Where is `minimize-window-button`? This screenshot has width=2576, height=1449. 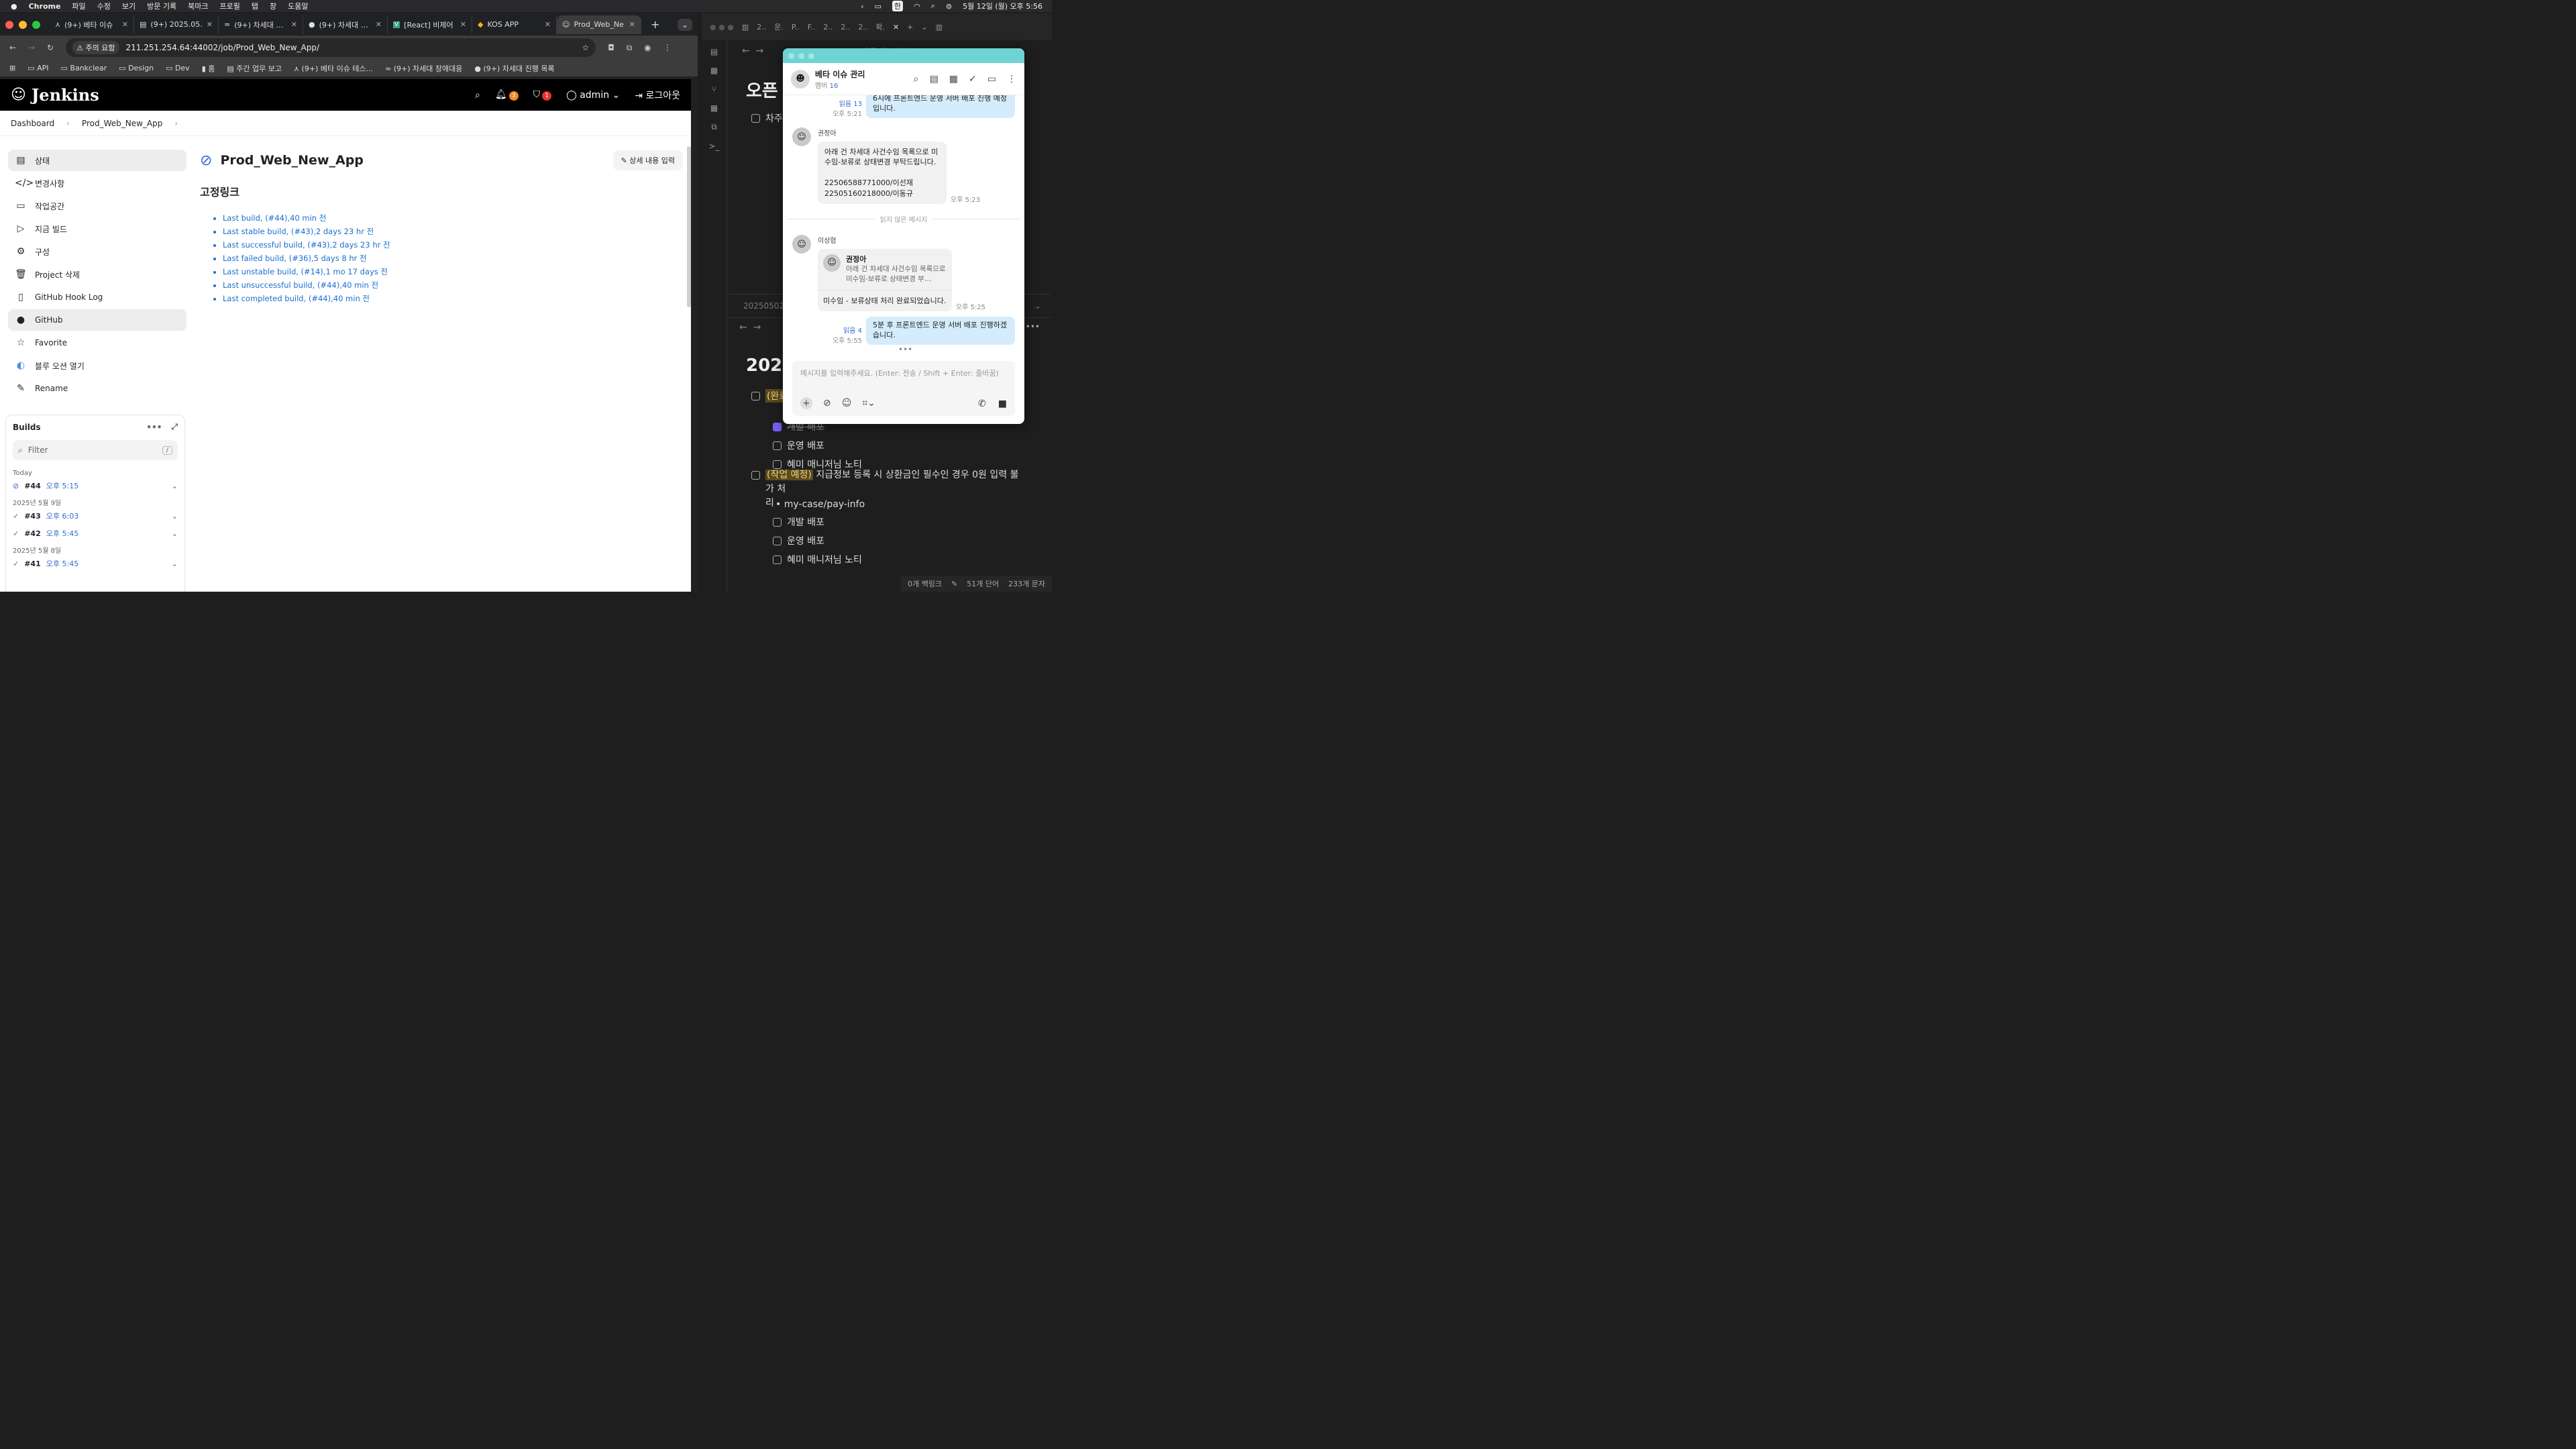 minimize-window-button is located at coordinates (801, 55).